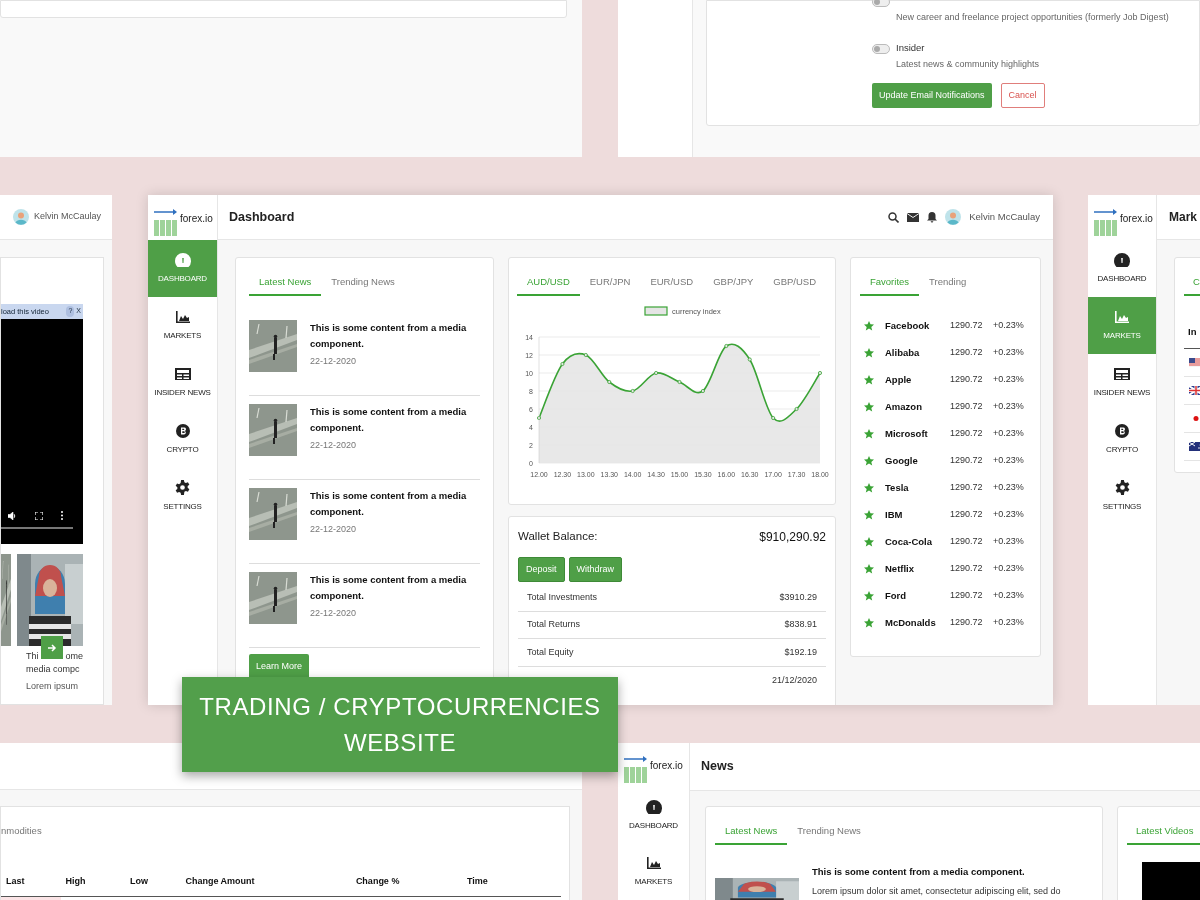  Describe the element at coordinates (12, 515) in the screenshot. I see `volume-icon` at that location.